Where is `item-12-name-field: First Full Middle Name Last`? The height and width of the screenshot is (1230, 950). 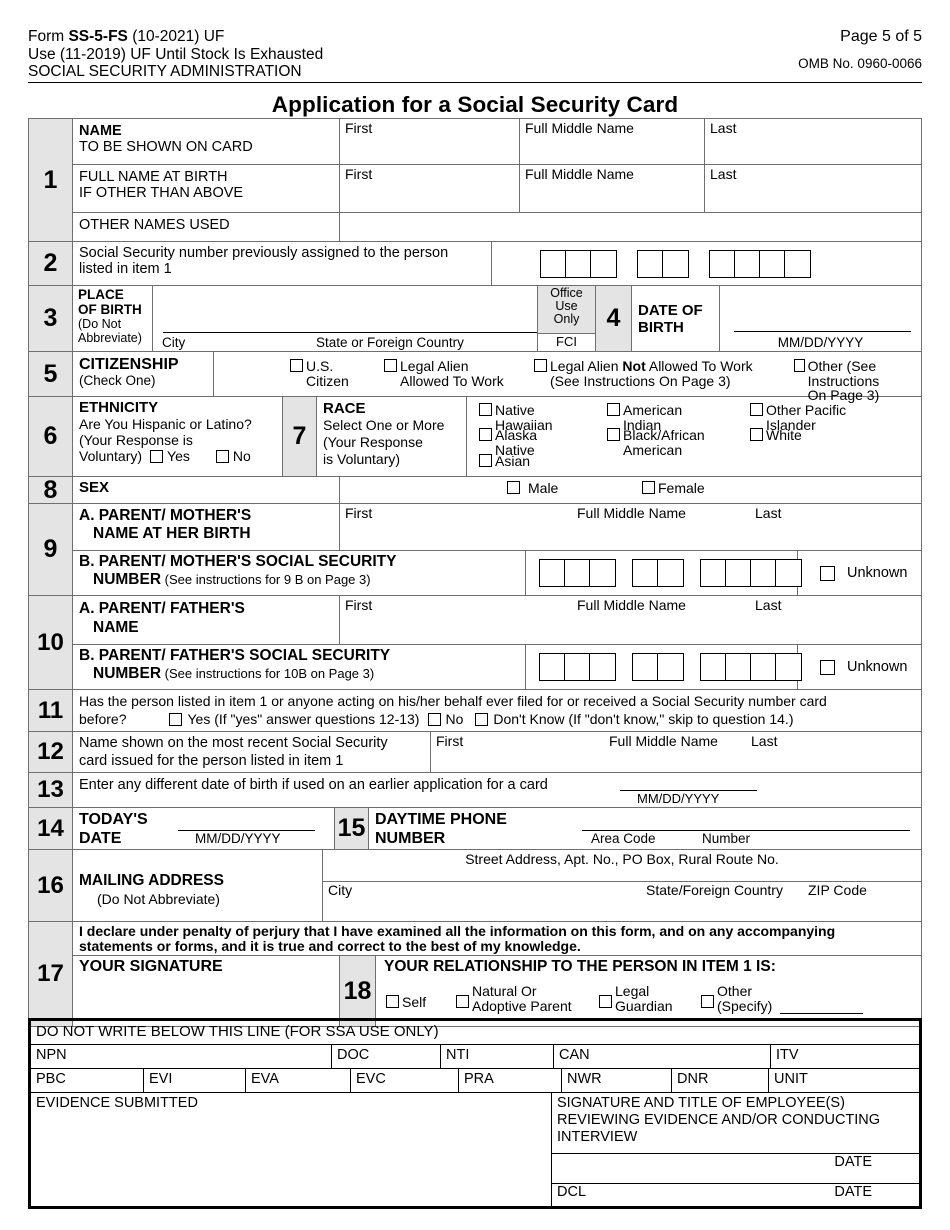
item-12-name-field: First Full Middle Name Last is located at coordinates (676, 752).